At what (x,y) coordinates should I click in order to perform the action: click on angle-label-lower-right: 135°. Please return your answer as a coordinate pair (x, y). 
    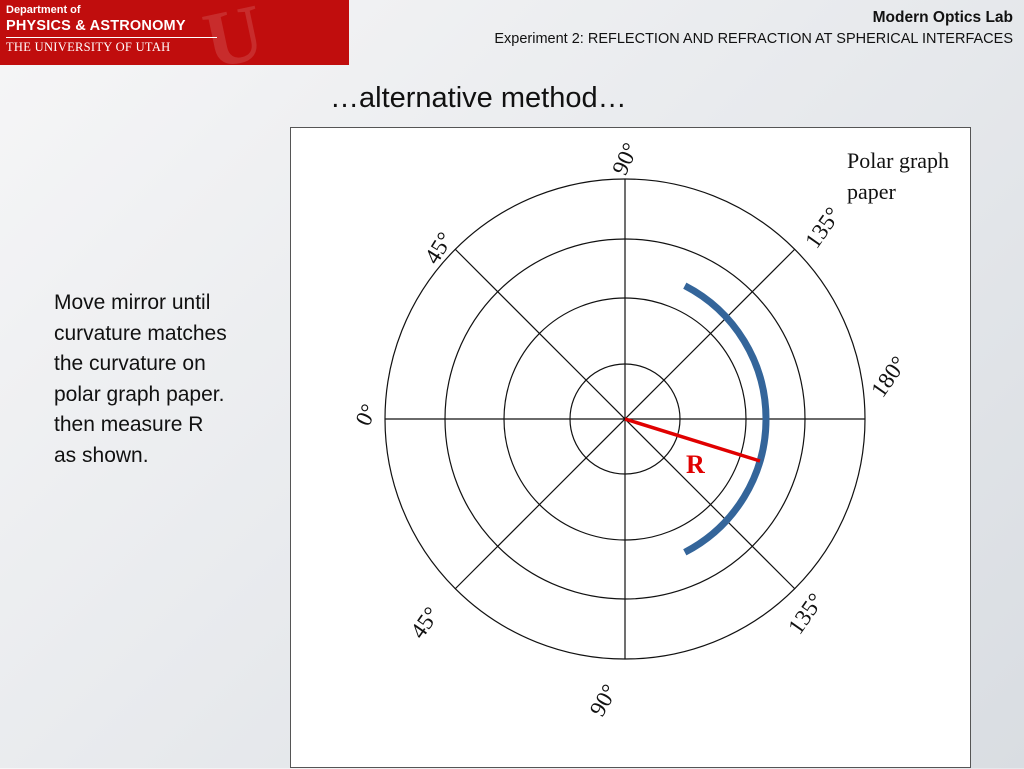
    Looking at the image, I should click on (806, 614).